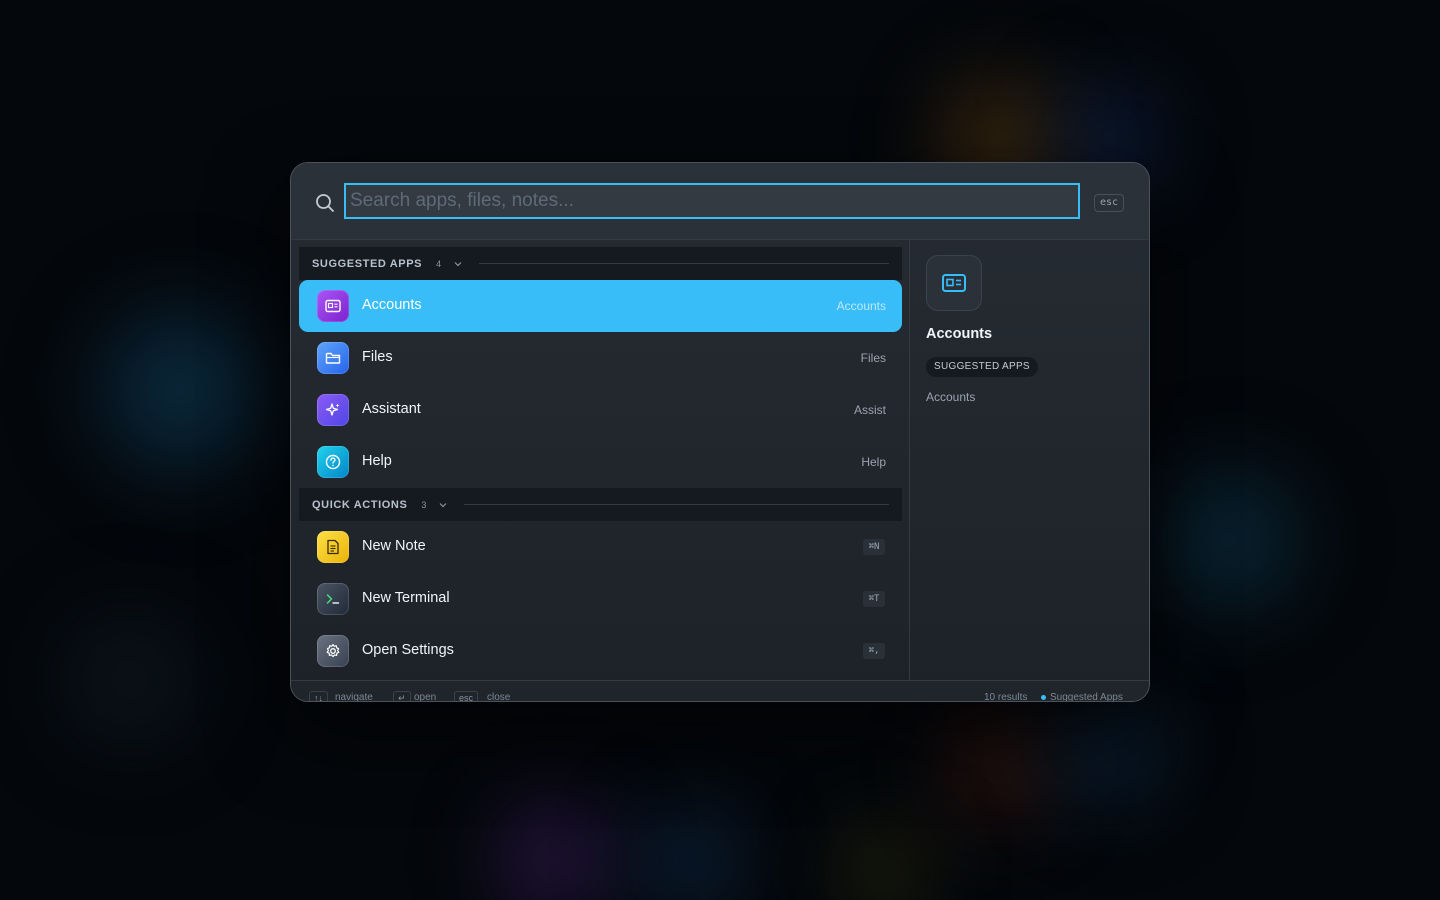 The height and width of the screenshot is (900, 1440). I want to click on navigate-key: ↑↓, so click(318, 696).